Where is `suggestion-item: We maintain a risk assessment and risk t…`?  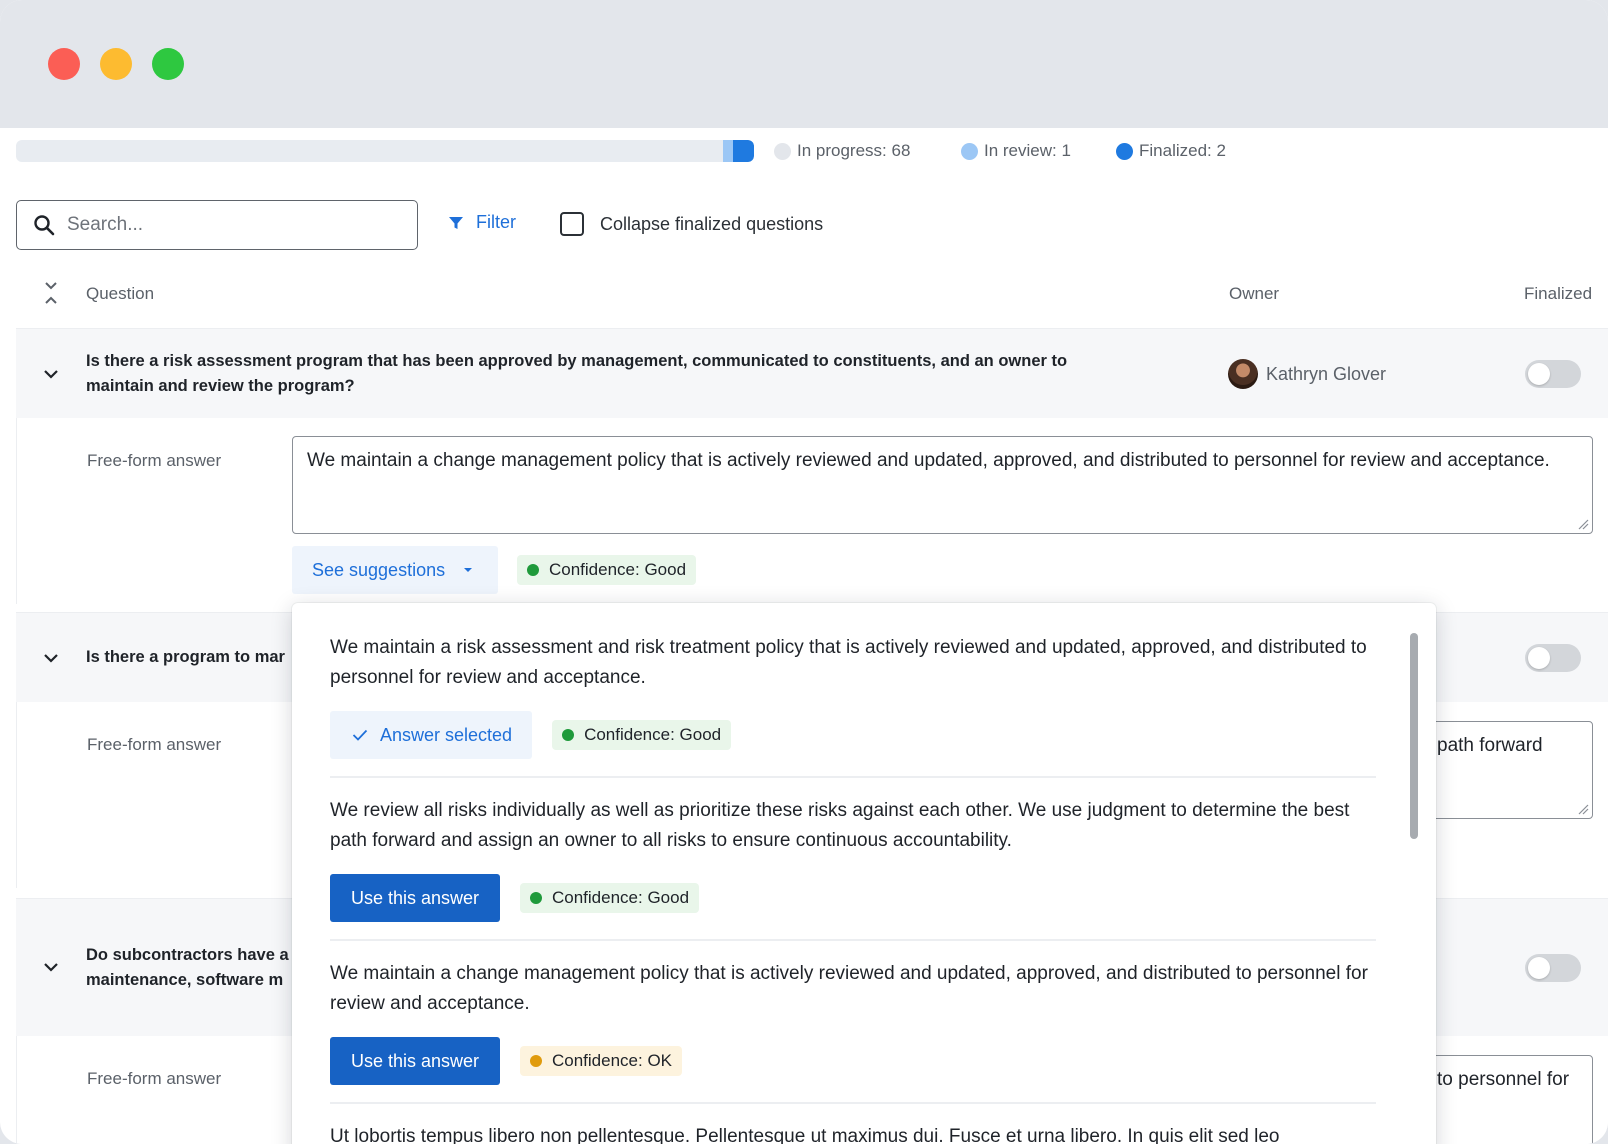
suggestion-item: We maintain a risk assessment and risk t… is located at coordinates (853, 696).